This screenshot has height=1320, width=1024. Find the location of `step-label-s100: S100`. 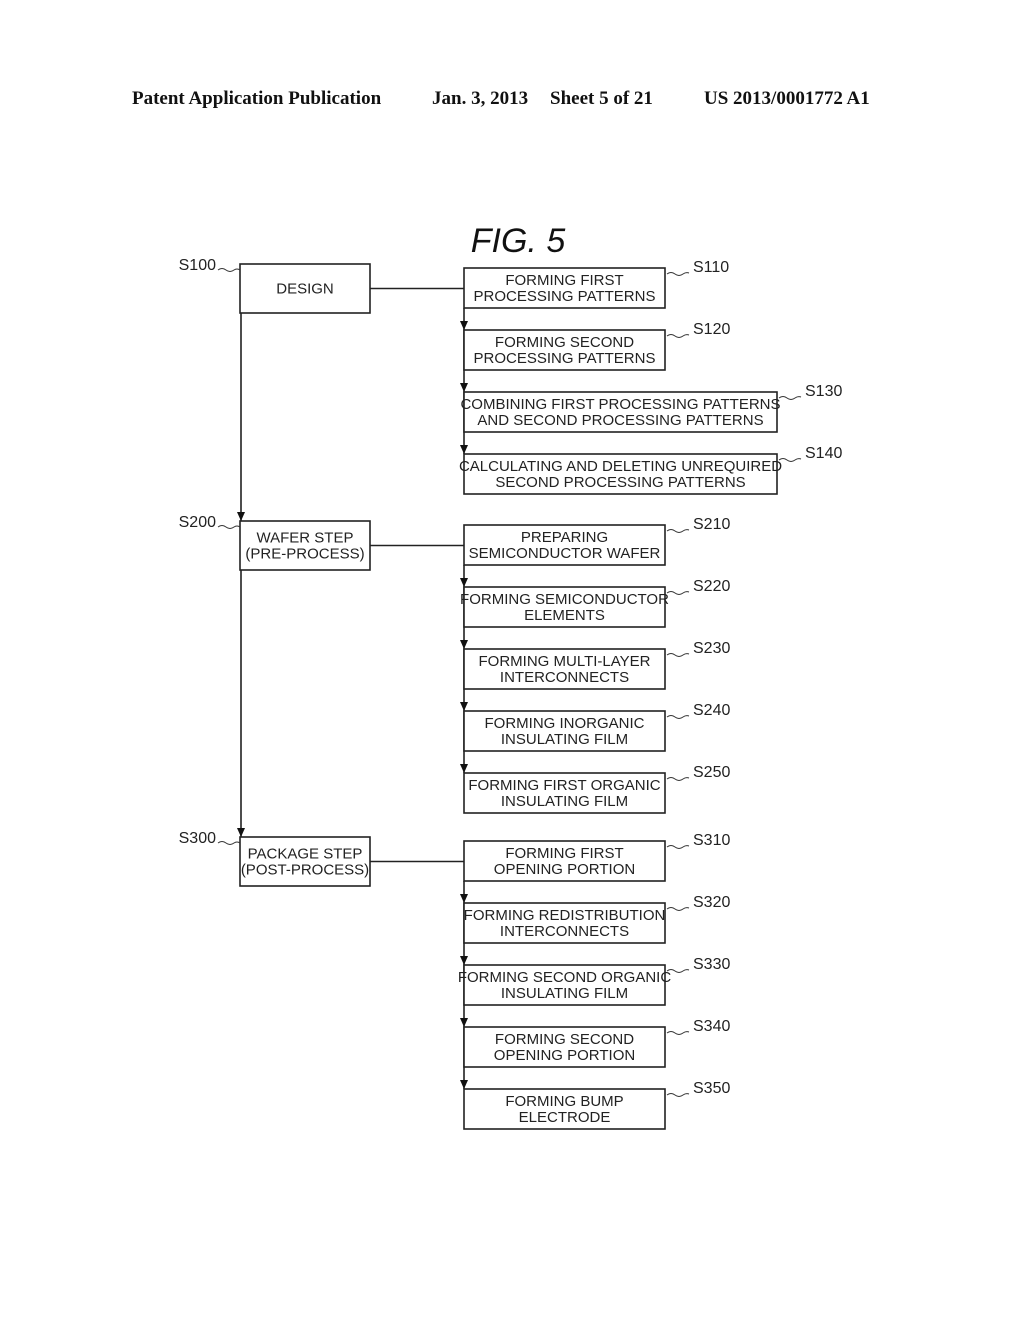

step-label-s100: S100 is located at coordinates (197, 265).